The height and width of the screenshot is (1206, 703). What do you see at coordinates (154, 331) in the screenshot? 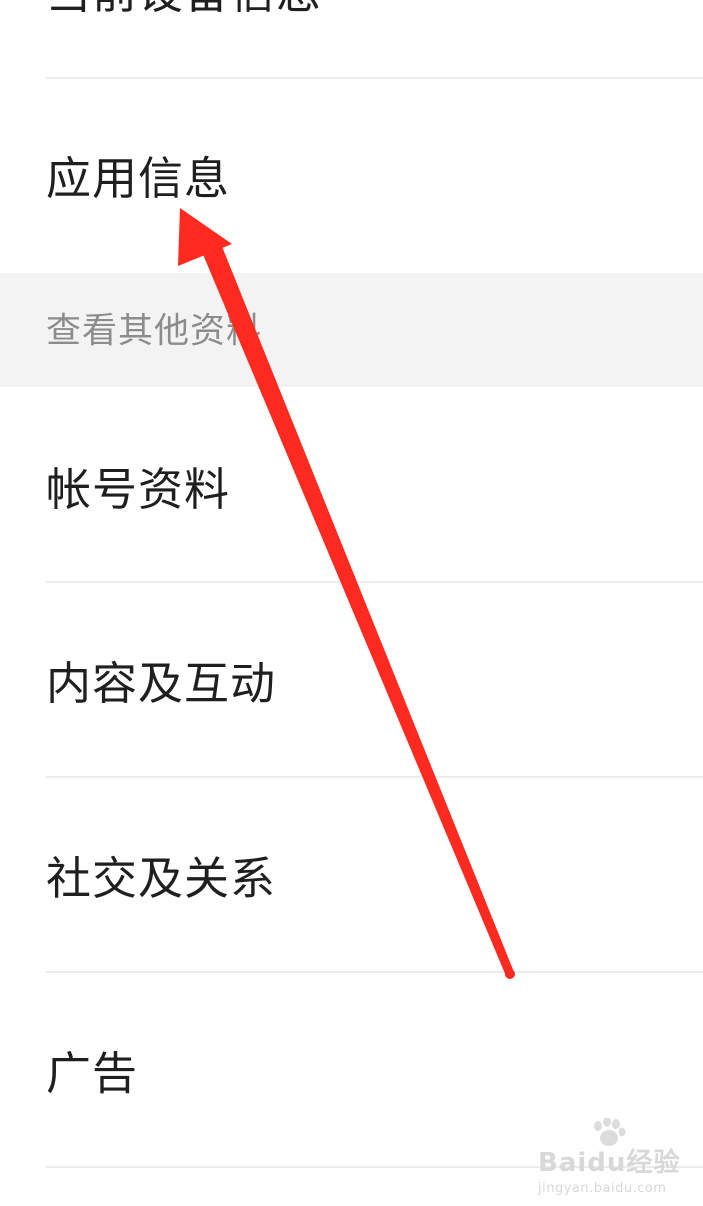
I see `section-header-label: 查看其他资料` at bounding box center [154, 331].